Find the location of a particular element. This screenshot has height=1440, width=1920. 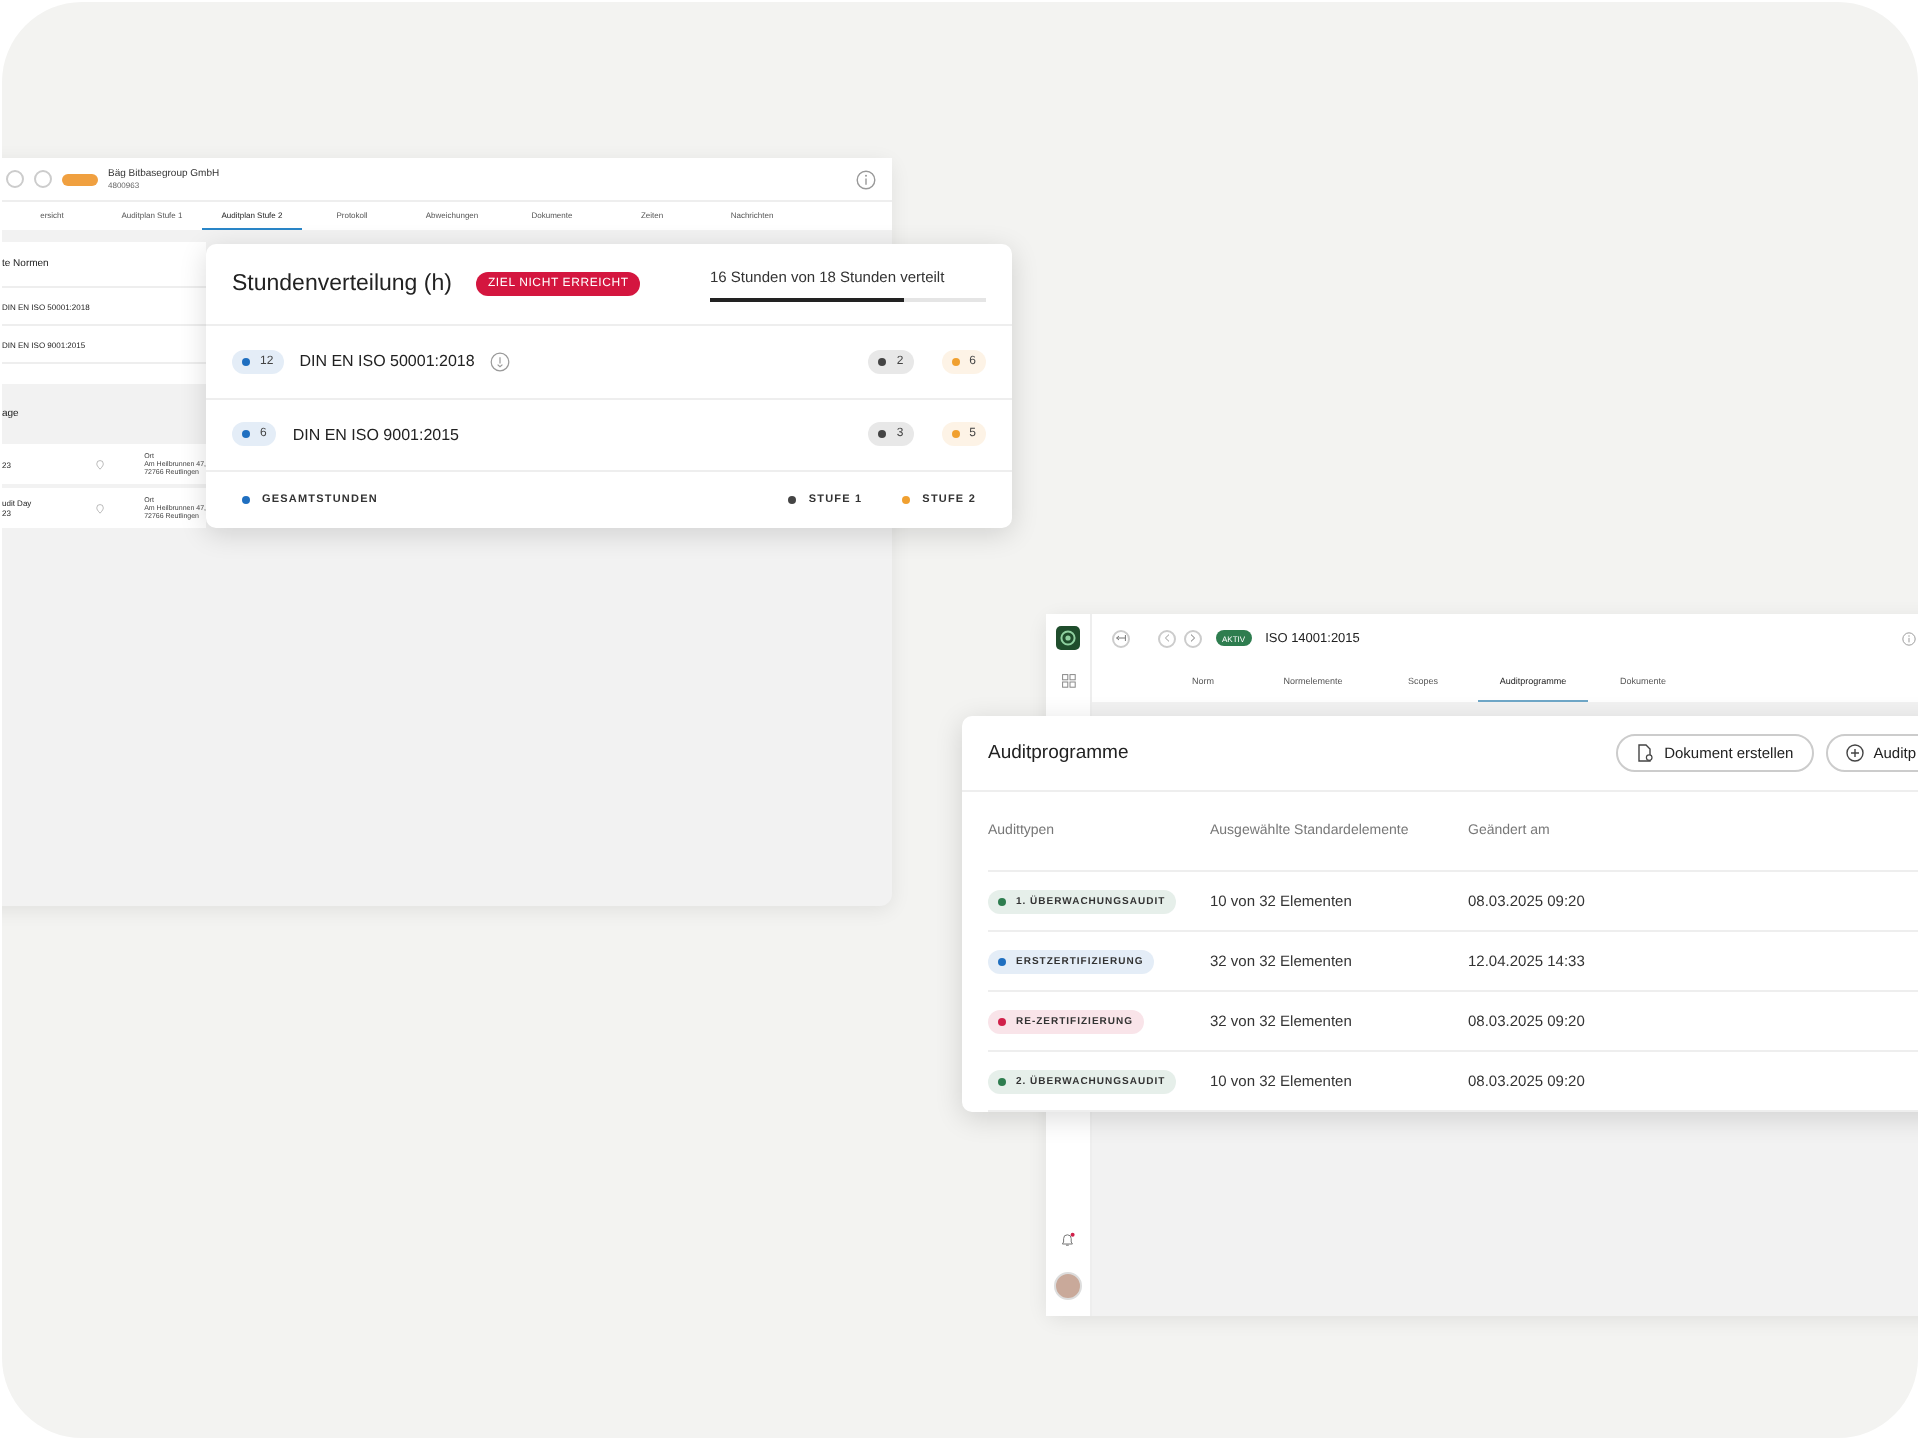

chevron-left-icon is located at coordinates (1167, 638).